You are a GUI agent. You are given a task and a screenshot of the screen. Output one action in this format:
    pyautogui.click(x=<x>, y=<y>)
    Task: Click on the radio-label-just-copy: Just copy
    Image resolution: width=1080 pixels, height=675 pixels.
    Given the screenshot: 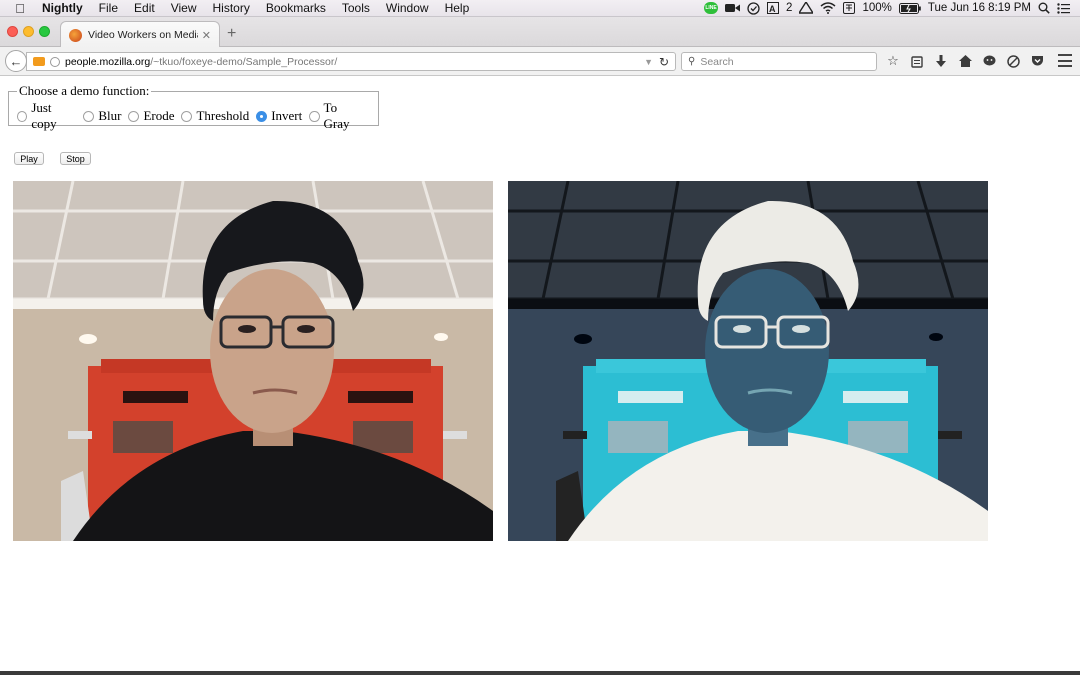 What is the action you would take?
    pyautogui.click(x=44, y=115)
    